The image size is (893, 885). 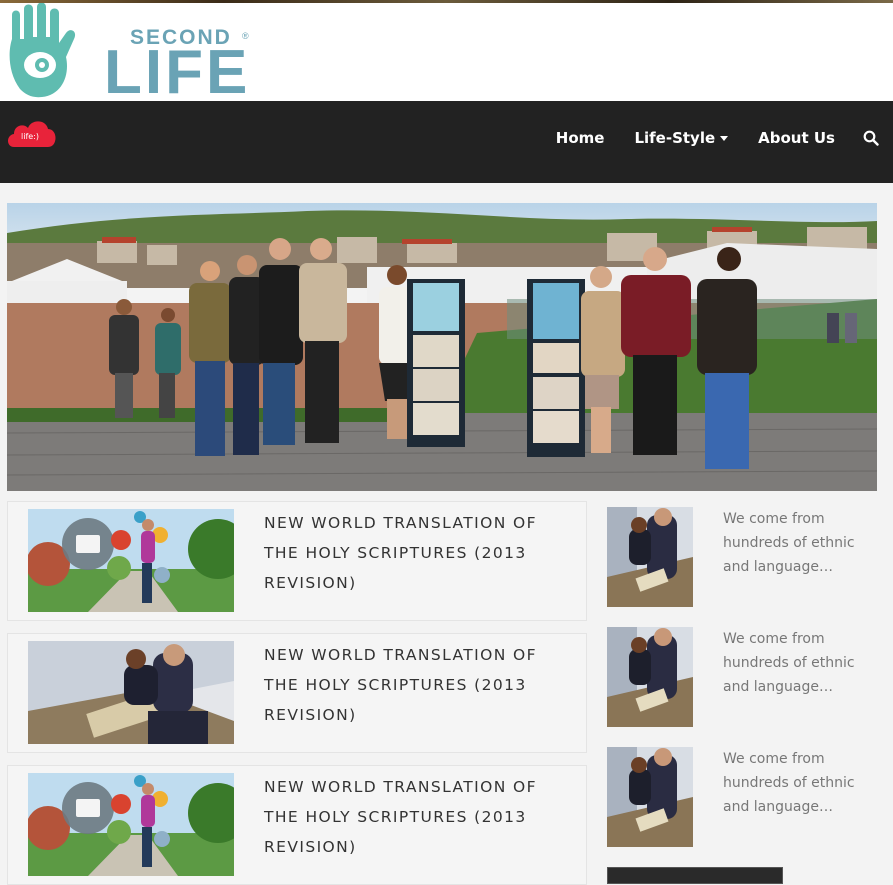 I want to click on caret-down-icon, so click(x=724, y=138).